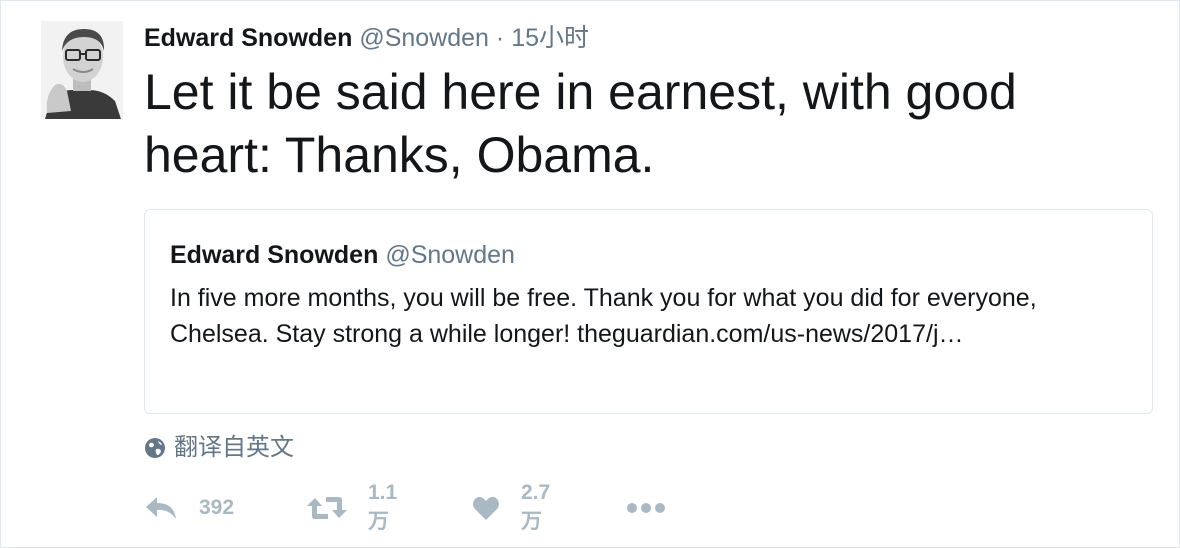 The image size is (1180, 548). I want to click on more-icon, so click(646, 508).